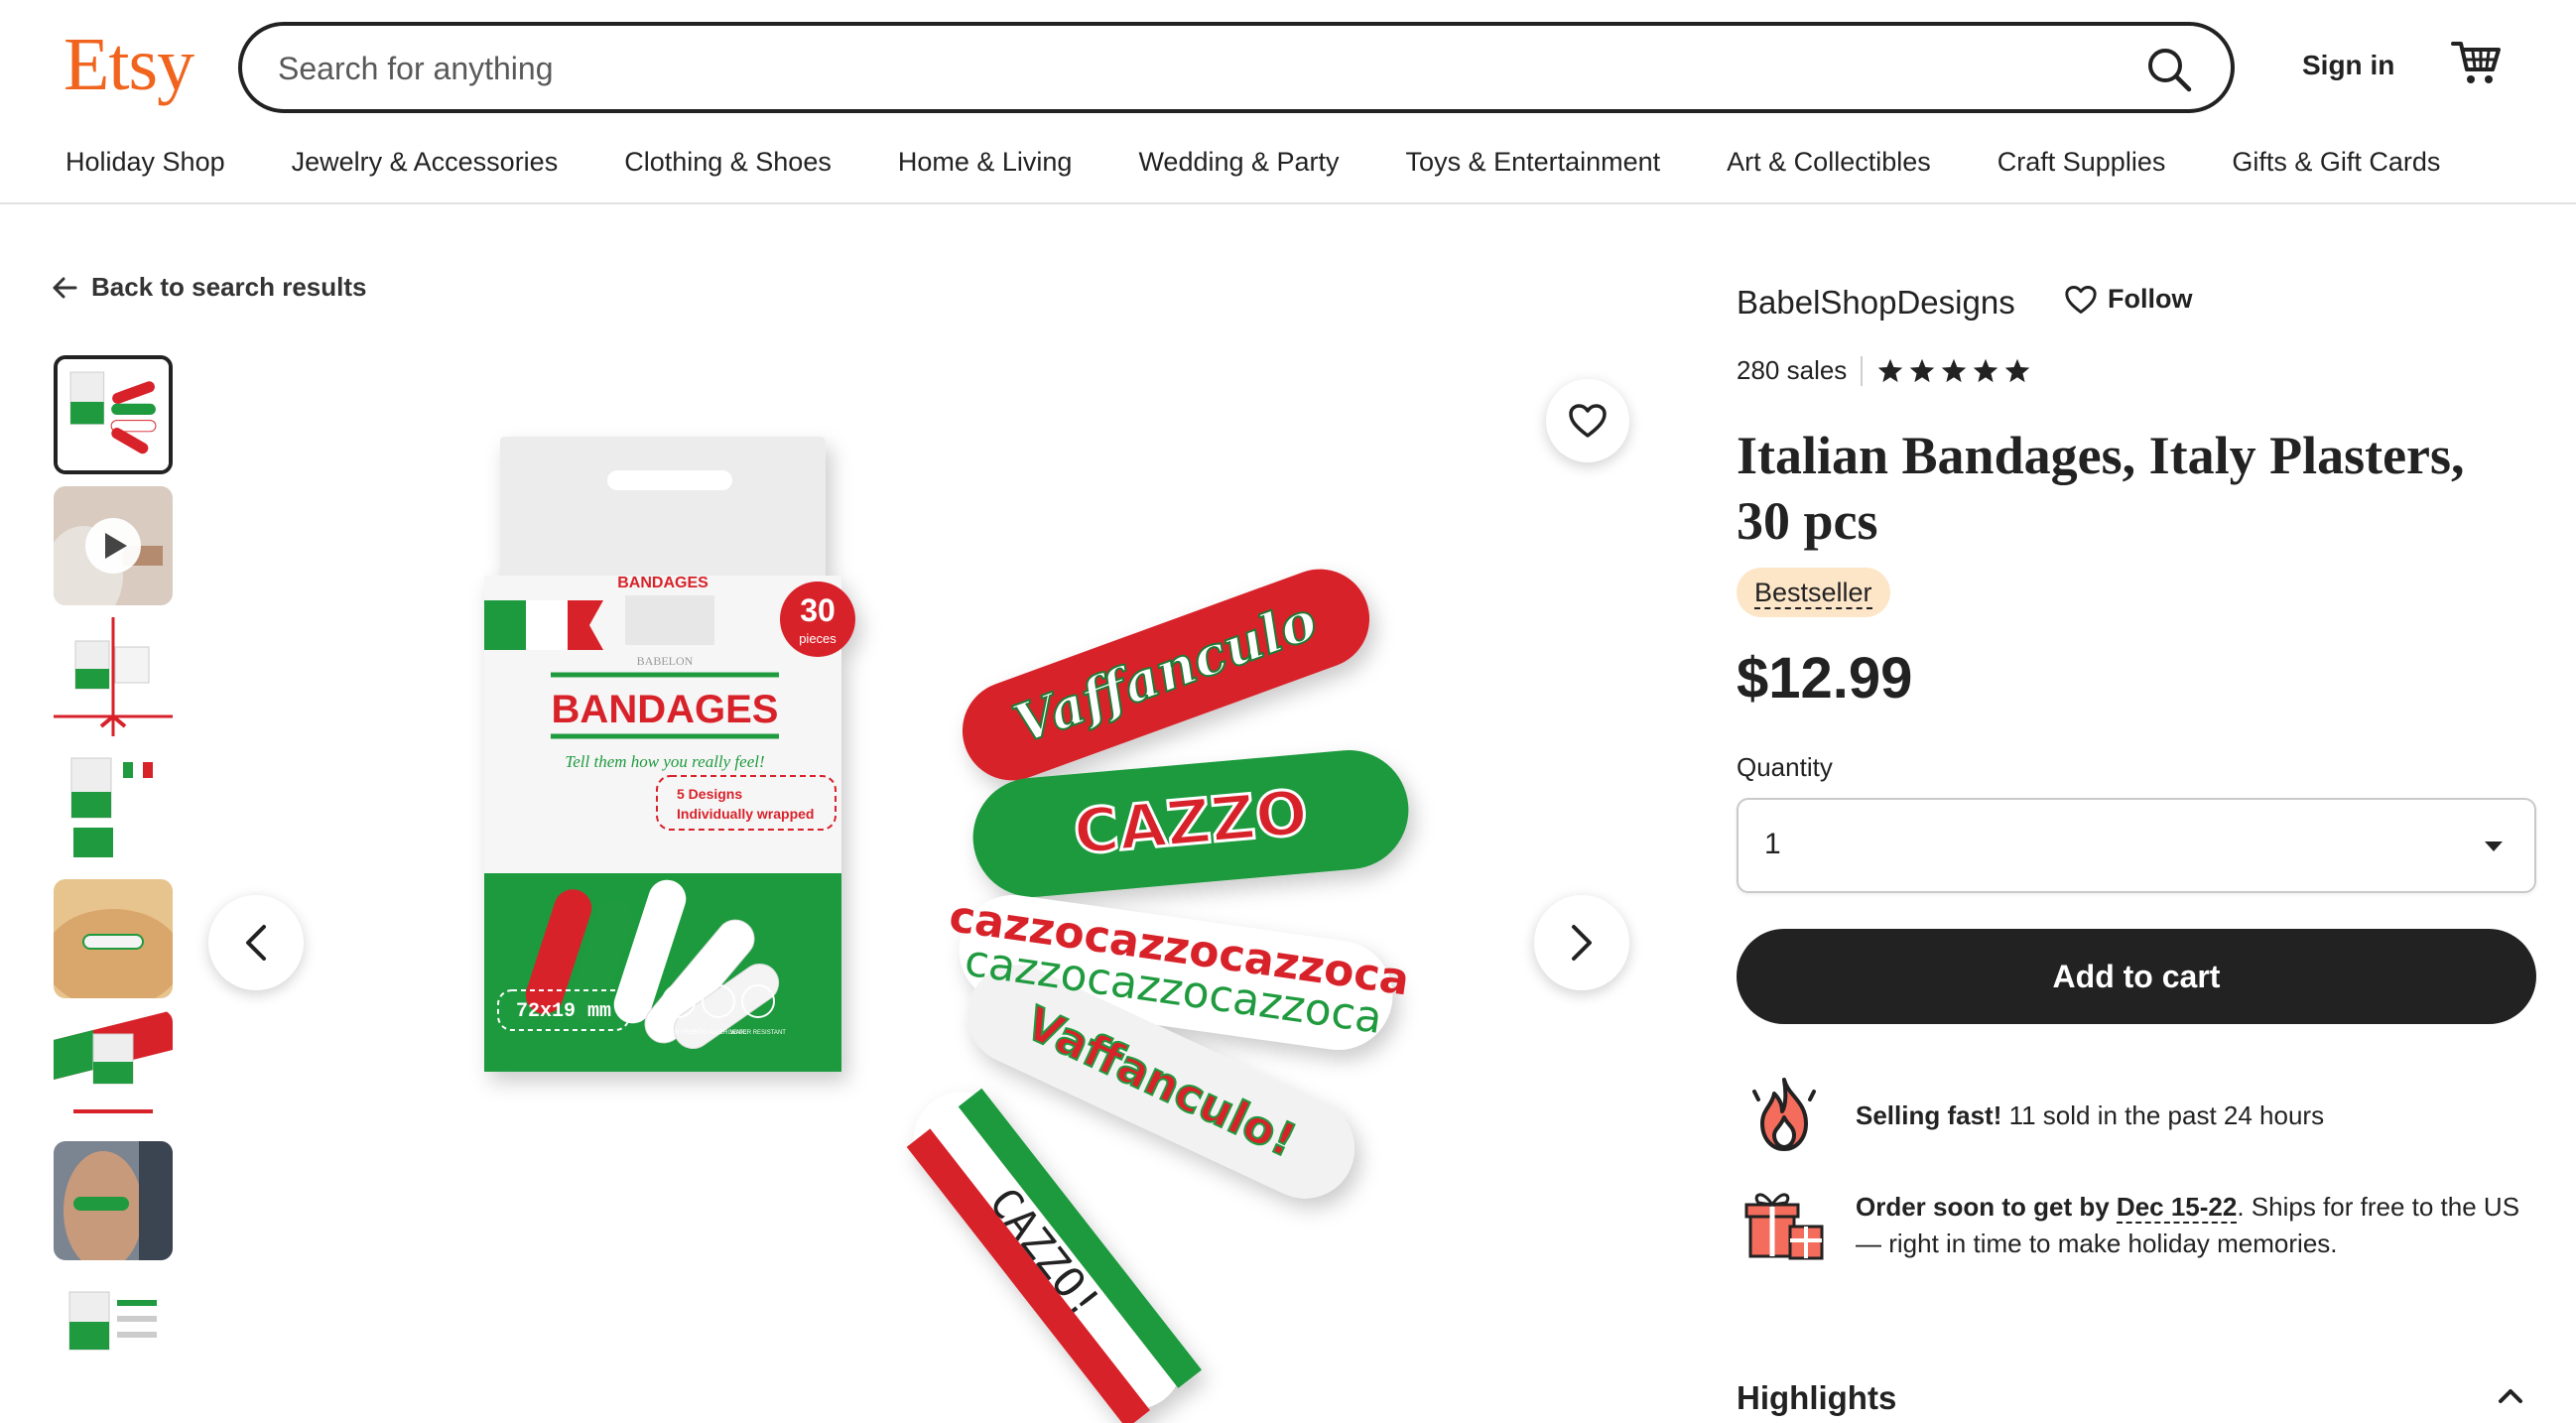  What do you see at coordinates (2151, 299) in the screenshot?
I see `follow-label: Follow` at bounding box center [2151, 299].